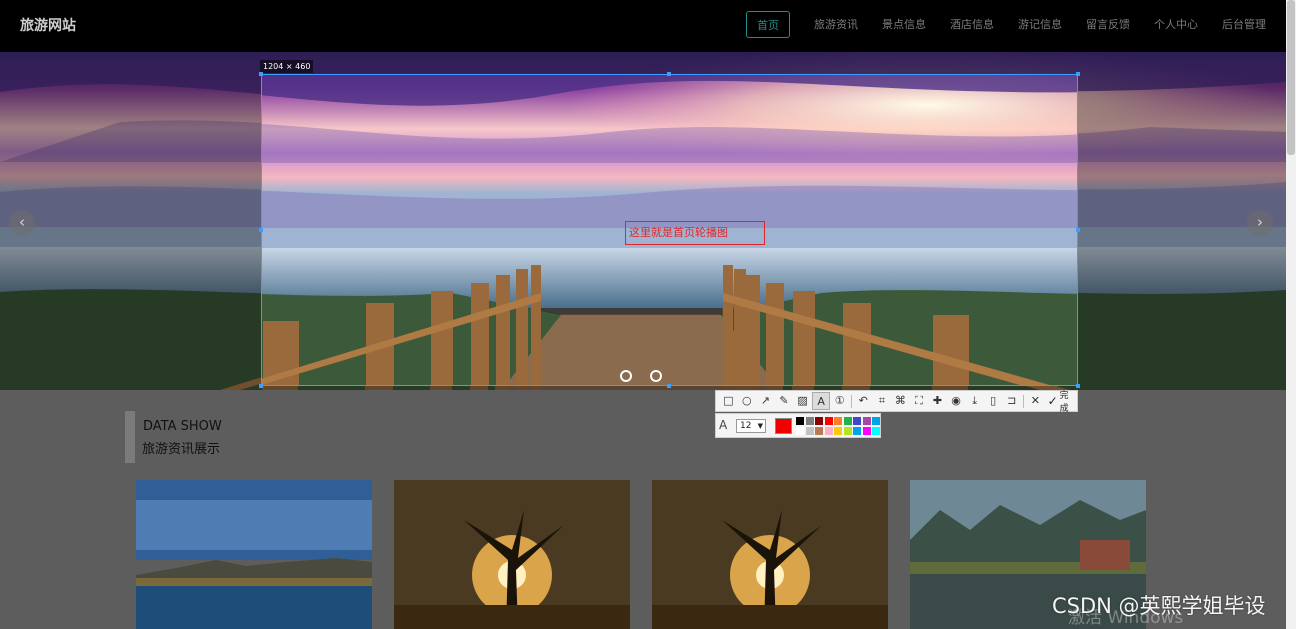 The height and width of the screenshot is (629, 1296). What do you see at coordinates (1291, 77) in the screenshot?
I see `scrollbar-thumb` at bounding box center [1291, 77].